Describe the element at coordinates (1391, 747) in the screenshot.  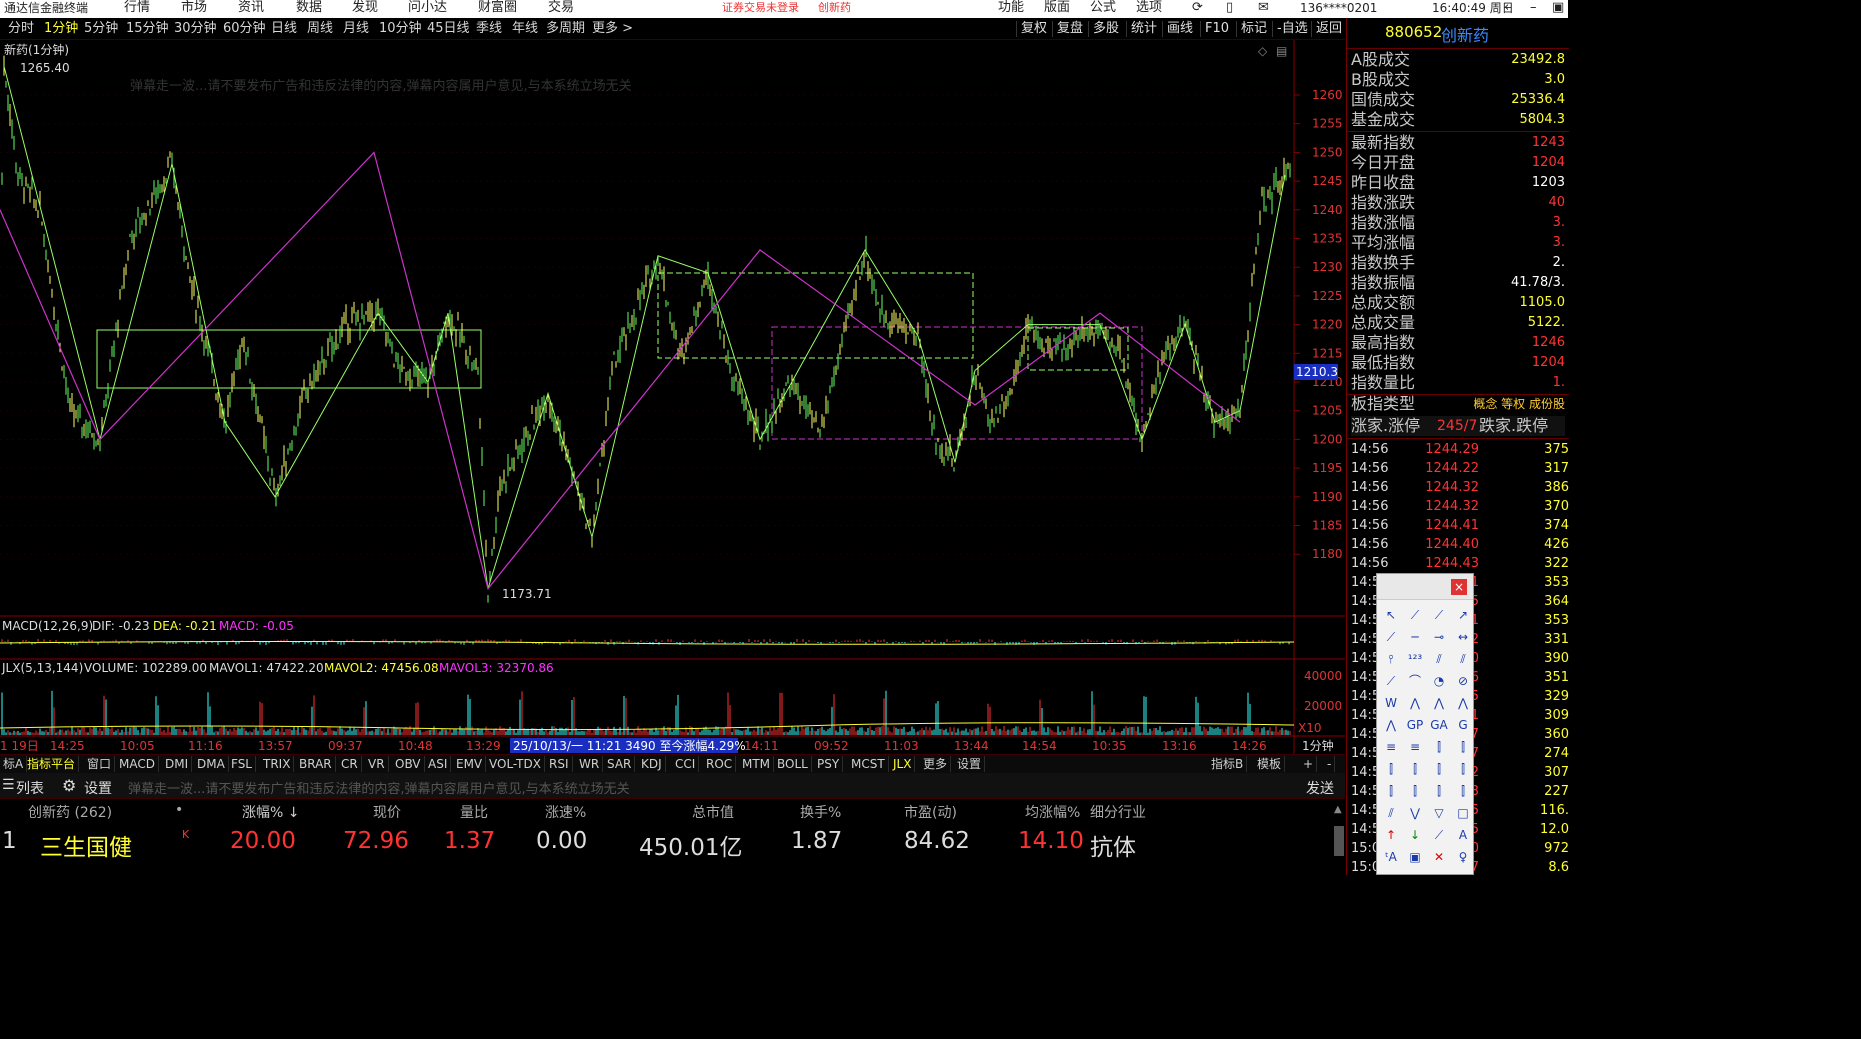
I see `fib-levels-tool-icon: ≡` at that location.